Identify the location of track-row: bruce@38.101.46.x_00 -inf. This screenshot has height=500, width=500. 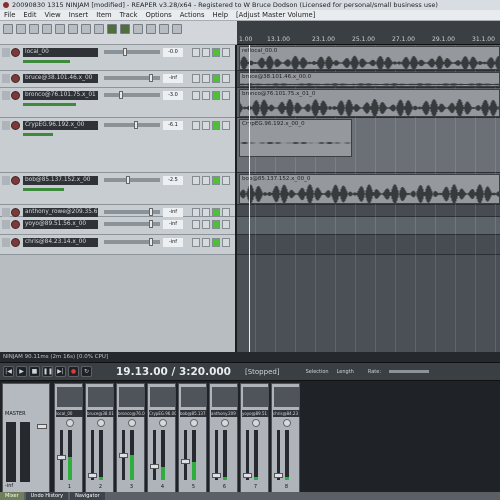
(117, 79).